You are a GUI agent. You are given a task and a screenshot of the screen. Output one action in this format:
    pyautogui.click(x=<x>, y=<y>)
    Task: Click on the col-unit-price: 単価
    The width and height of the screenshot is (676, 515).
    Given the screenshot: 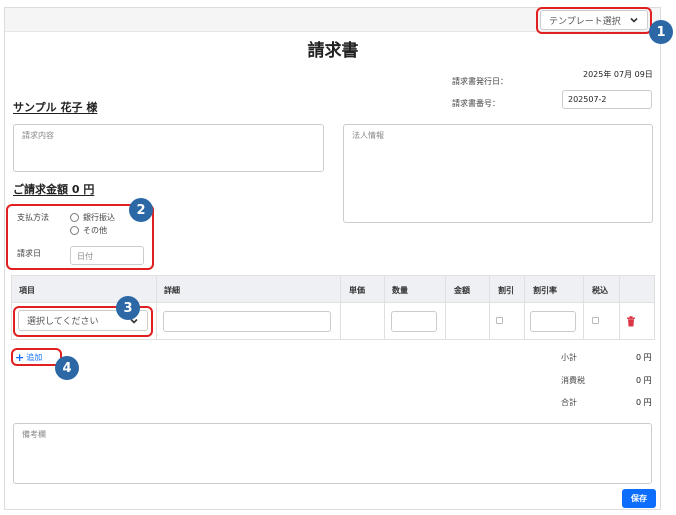 What is the action you would take?
    pyautogui.click(x=357, y=290)
    